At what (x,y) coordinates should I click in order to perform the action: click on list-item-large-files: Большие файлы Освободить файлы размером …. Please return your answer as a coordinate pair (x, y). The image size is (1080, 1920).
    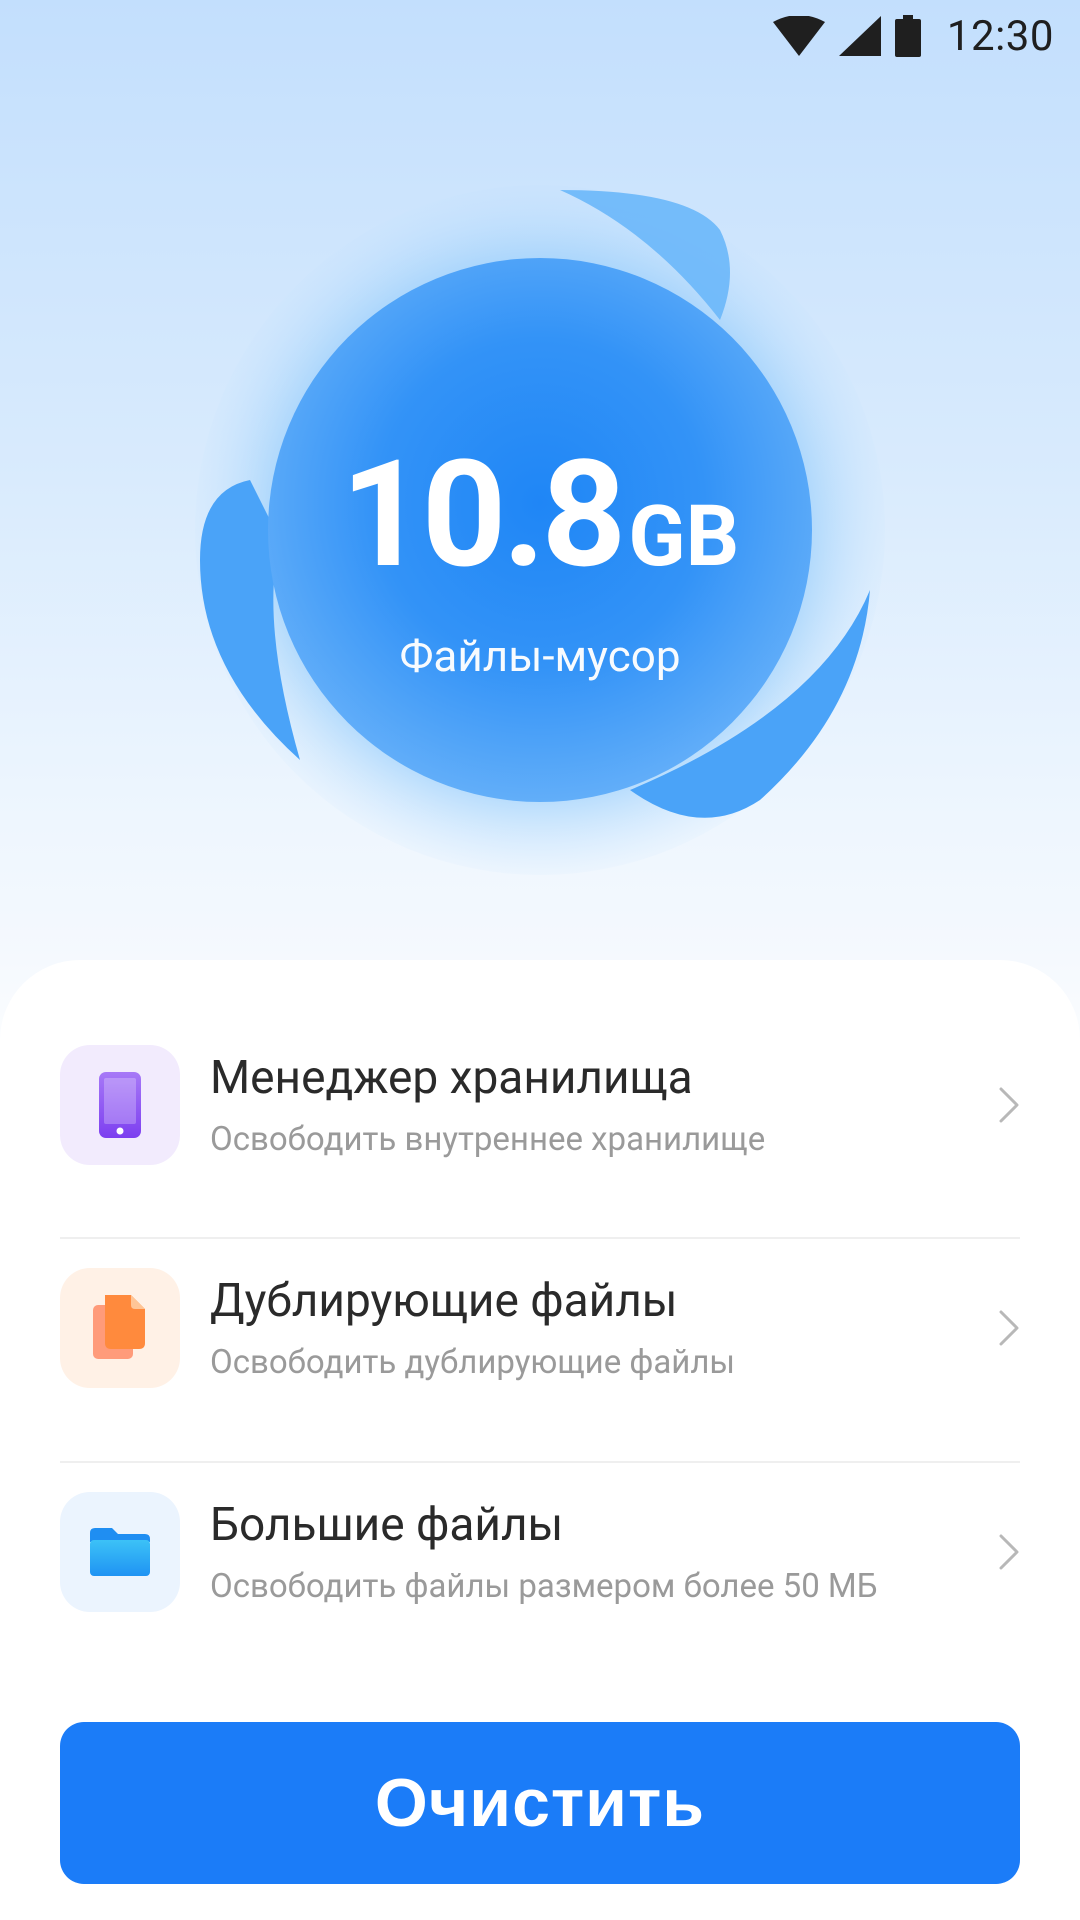
    Looking at the image, I should click on (540, 1552).